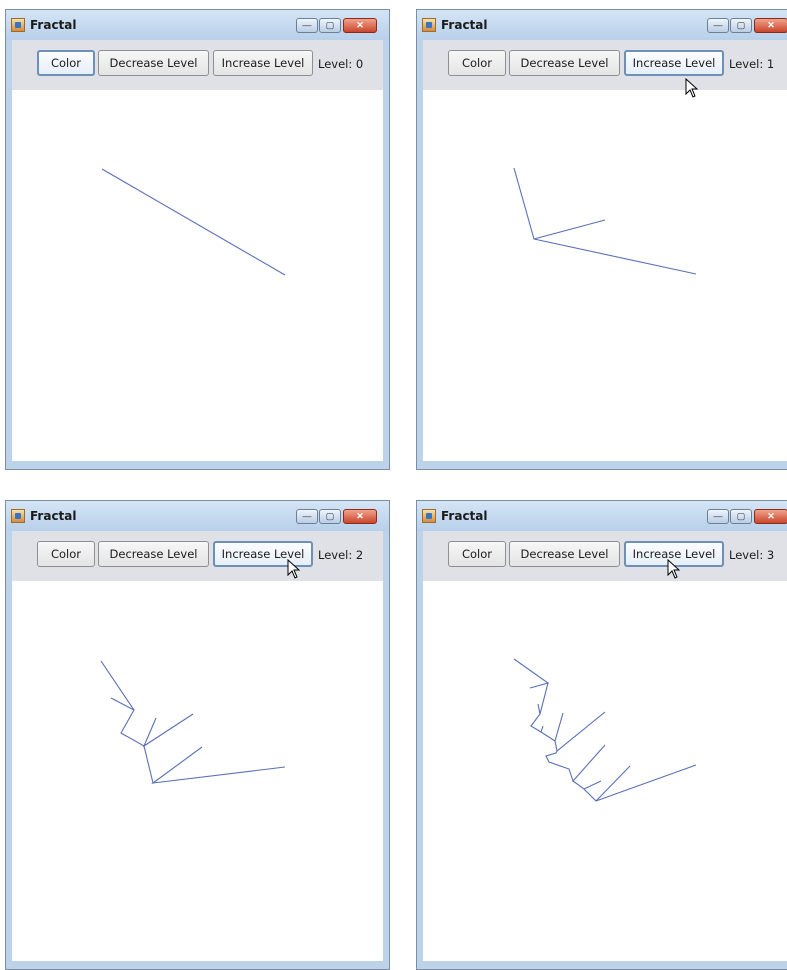 The width and height of the screenshot is (787, 970). I want to click on level-label: Level: 0, so click(341, 64).